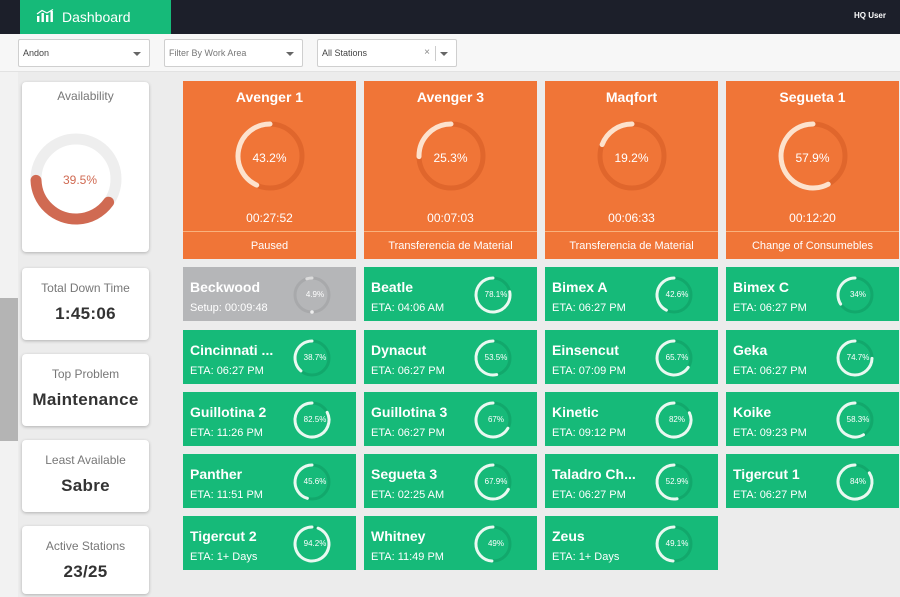  Describe the element at coordinates (676, 419) in the screenshot. I see `station-percent: 82%` at that location.